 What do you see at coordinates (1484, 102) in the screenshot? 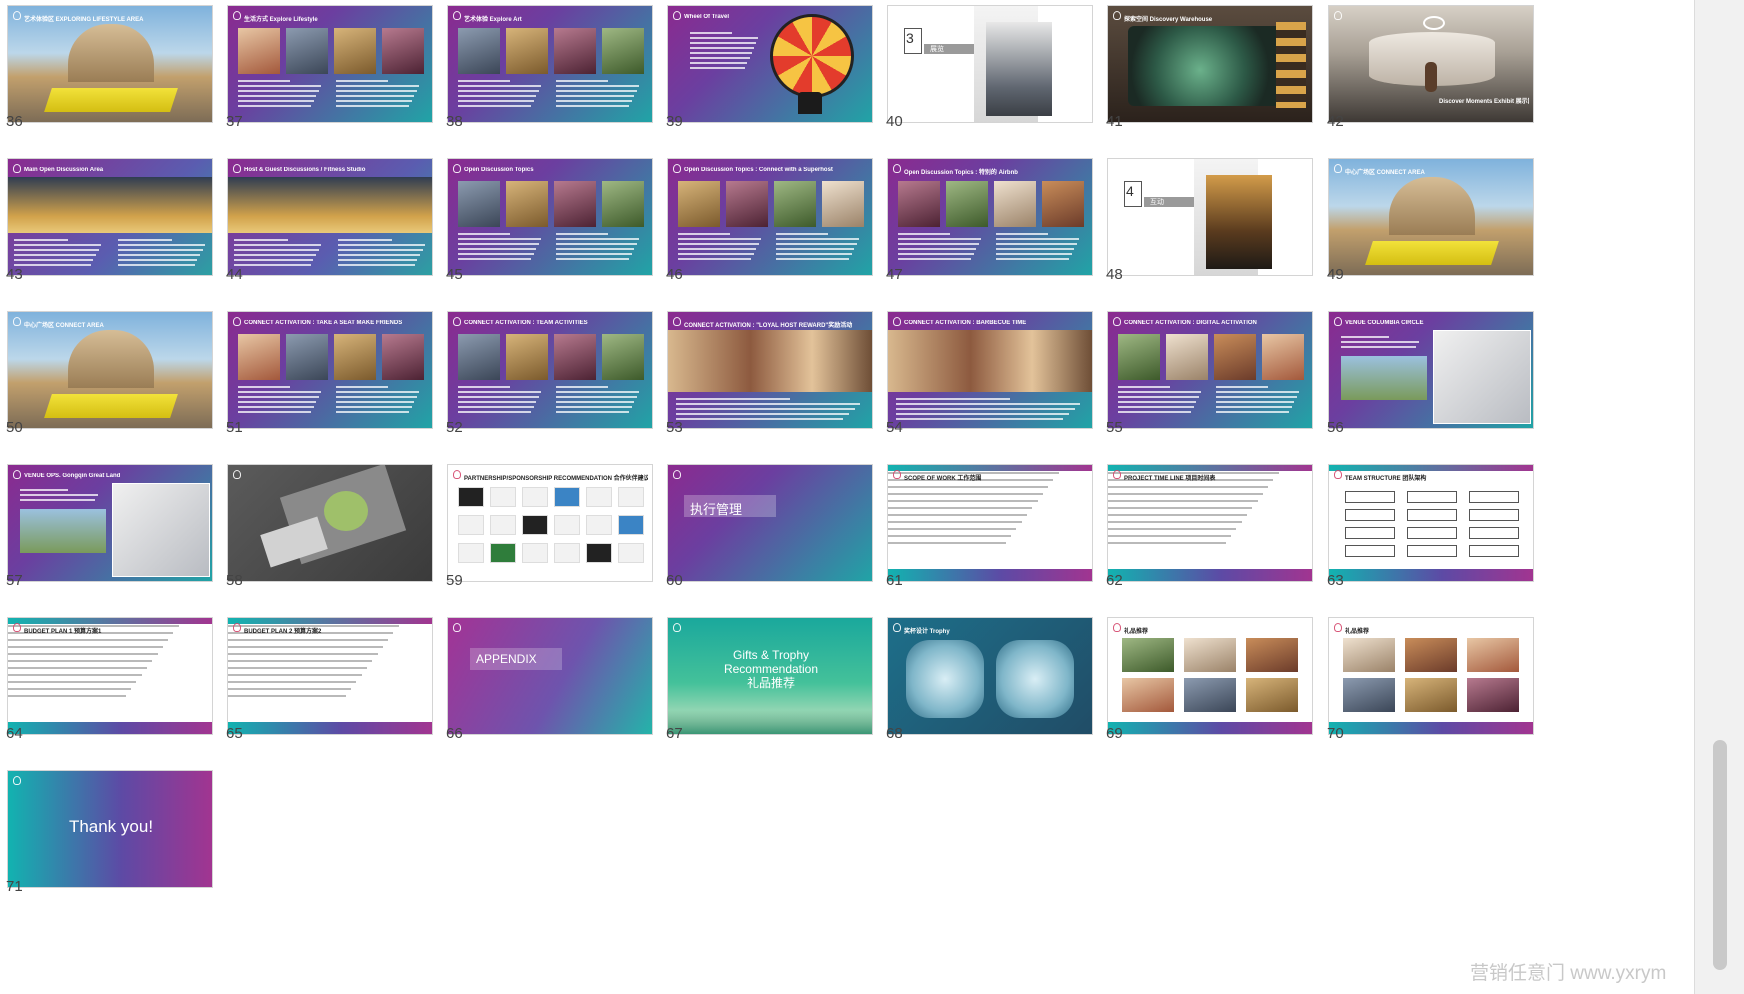
I see `slide-title: Discover Moments Exhibit 展示区` at bounding box center [1484, 102].